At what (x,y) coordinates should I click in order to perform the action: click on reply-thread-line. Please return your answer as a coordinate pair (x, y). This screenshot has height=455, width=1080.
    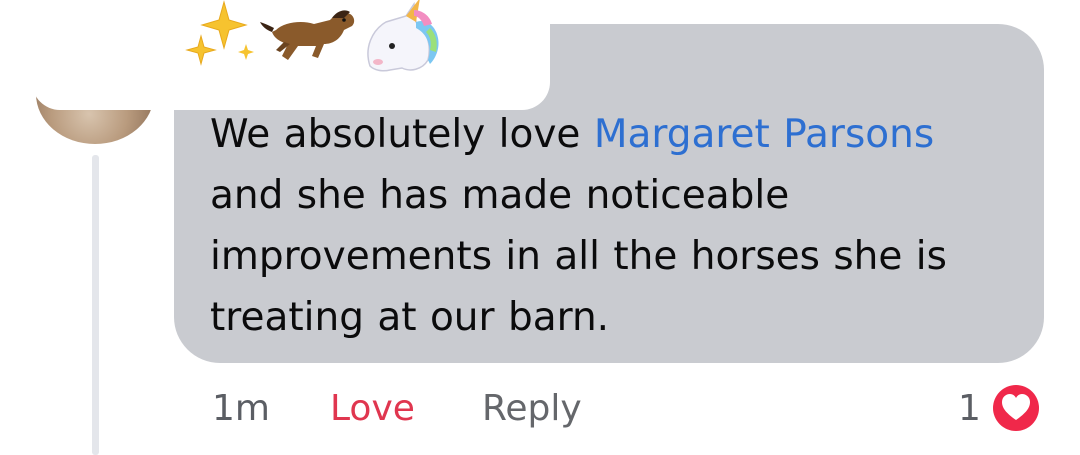
    Looking at the image, I should click on (95, 305).